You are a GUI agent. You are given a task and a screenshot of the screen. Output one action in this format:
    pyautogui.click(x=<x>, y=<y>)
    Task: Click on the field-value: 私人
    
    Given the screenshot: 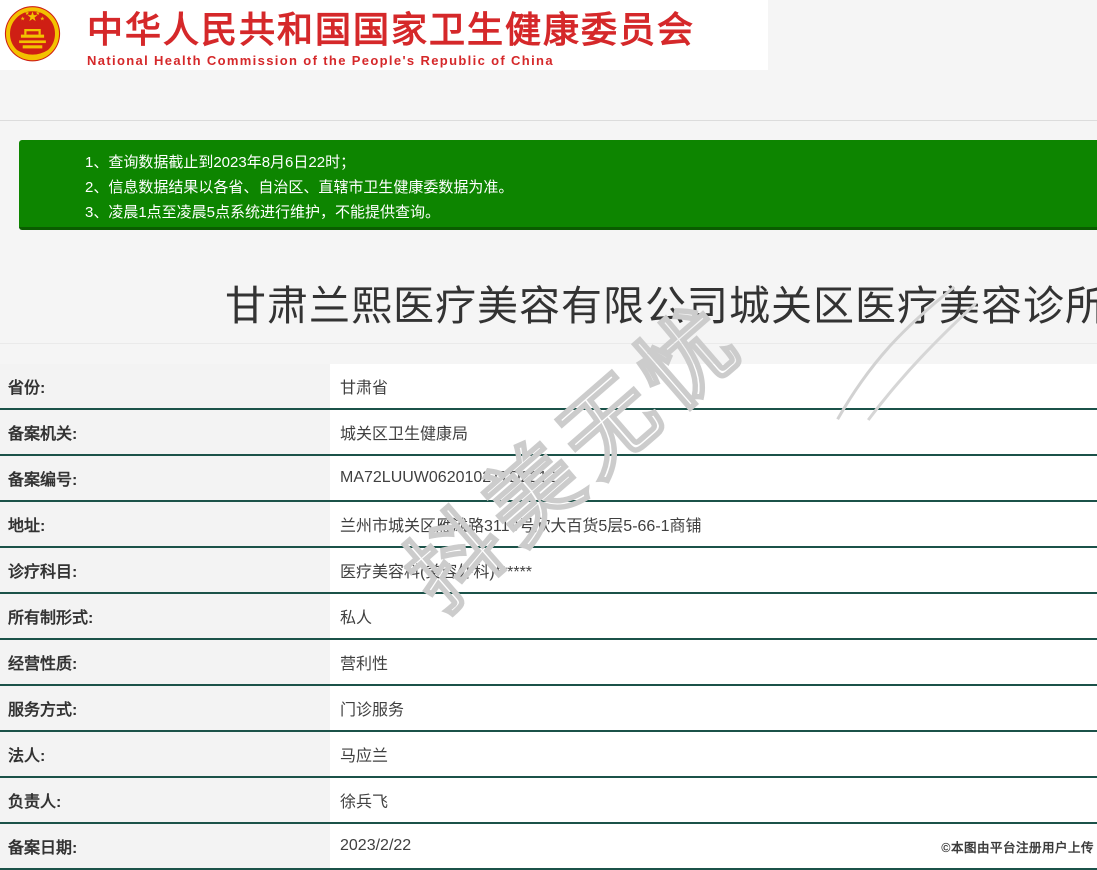 What is the action you would take?
    pyautogui.click(x=713, y=616)
    